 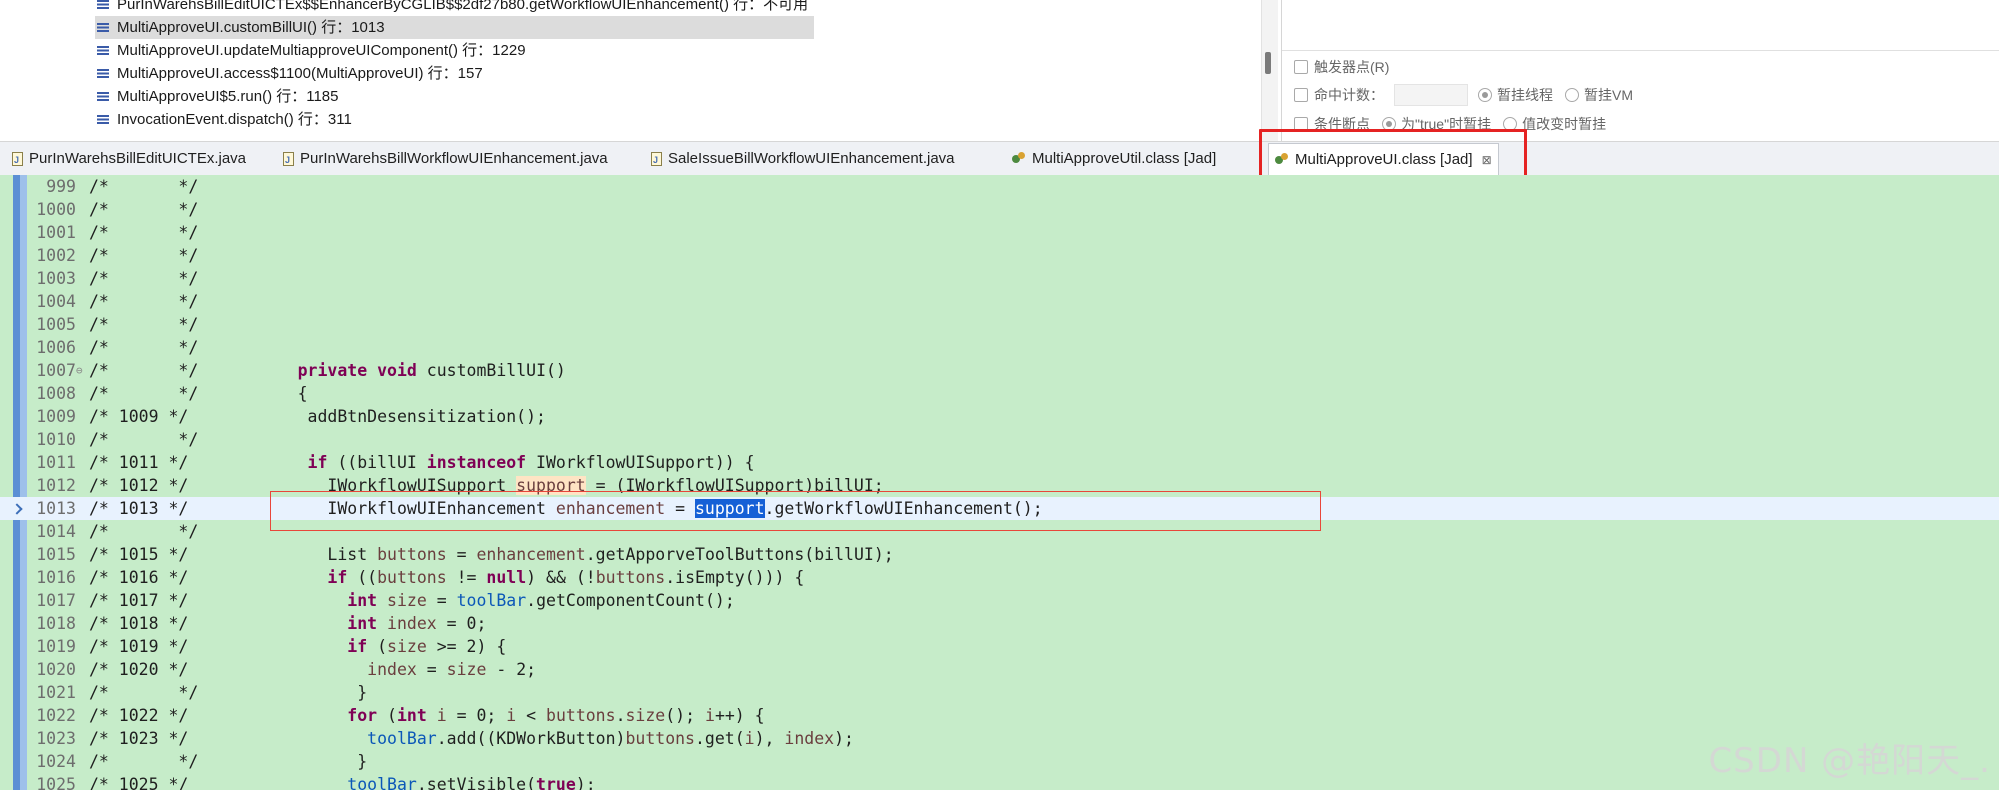 What do you see at coordinates (1352, 67) in the screenshot?
I see `trigger-point-label: 触发器点(R)` at bounding box center [1352, 67].